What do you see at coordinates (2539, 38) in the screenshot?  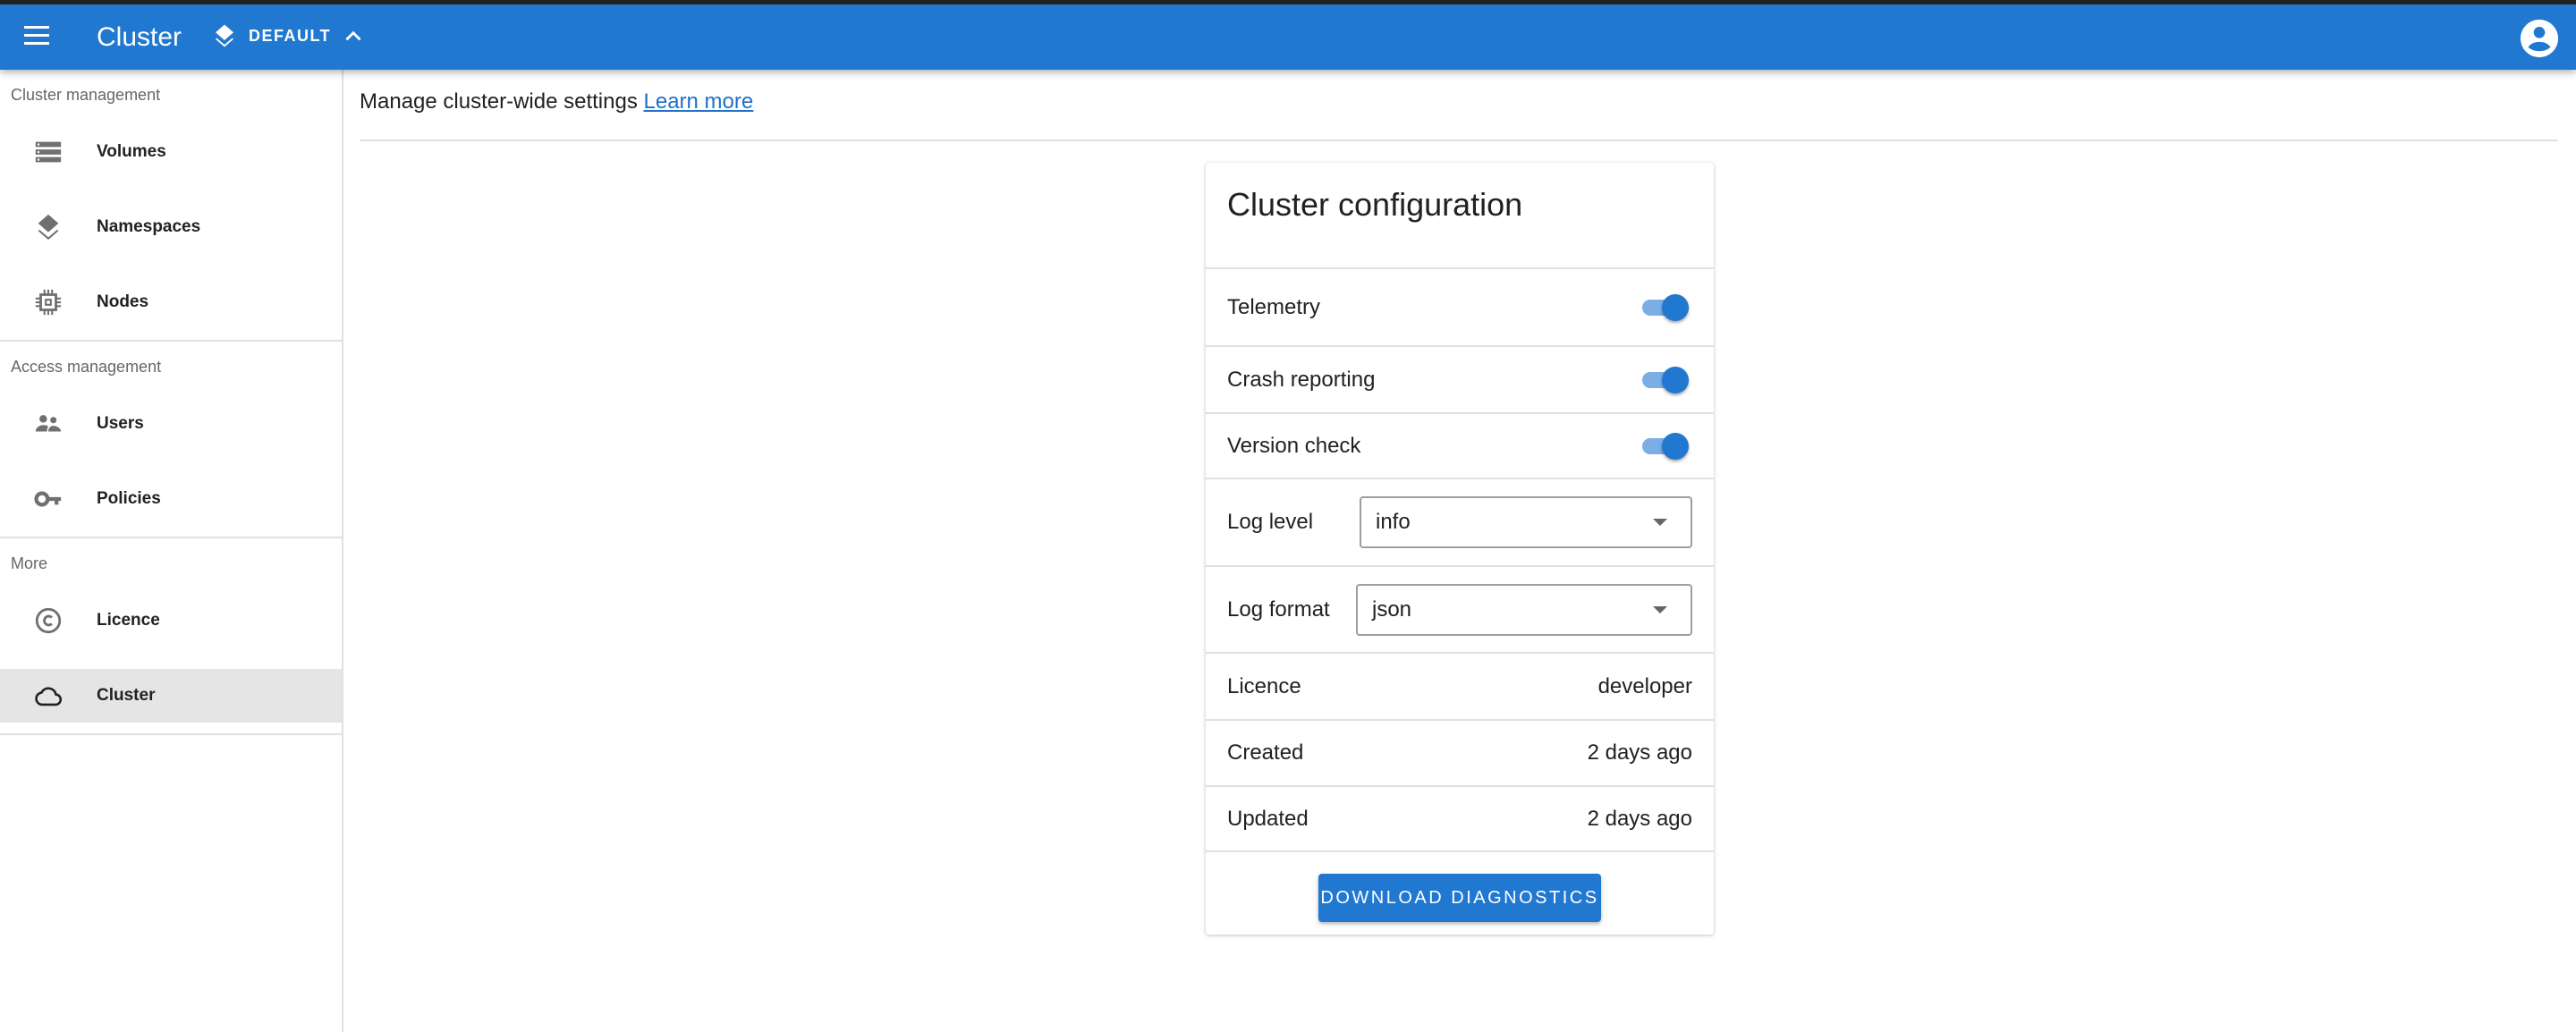 I see `account-icon` at bounding box center [2539, 38].